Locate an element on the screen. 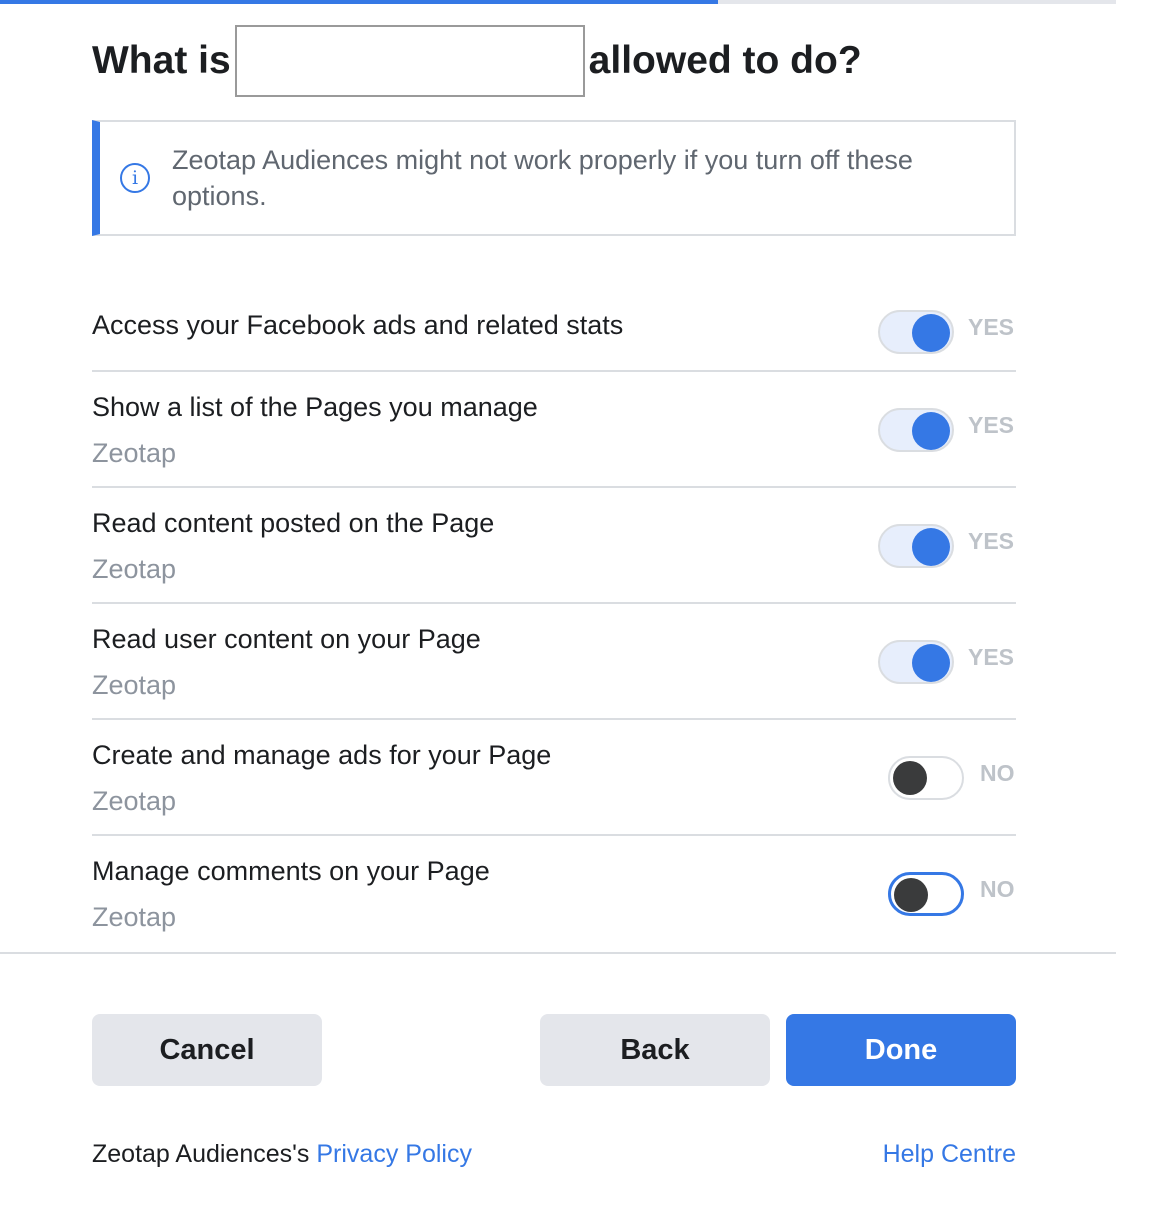 This screenshot has width=1154, height=1230. help-footer: Help Centre is located at coordinates (949, 1154).